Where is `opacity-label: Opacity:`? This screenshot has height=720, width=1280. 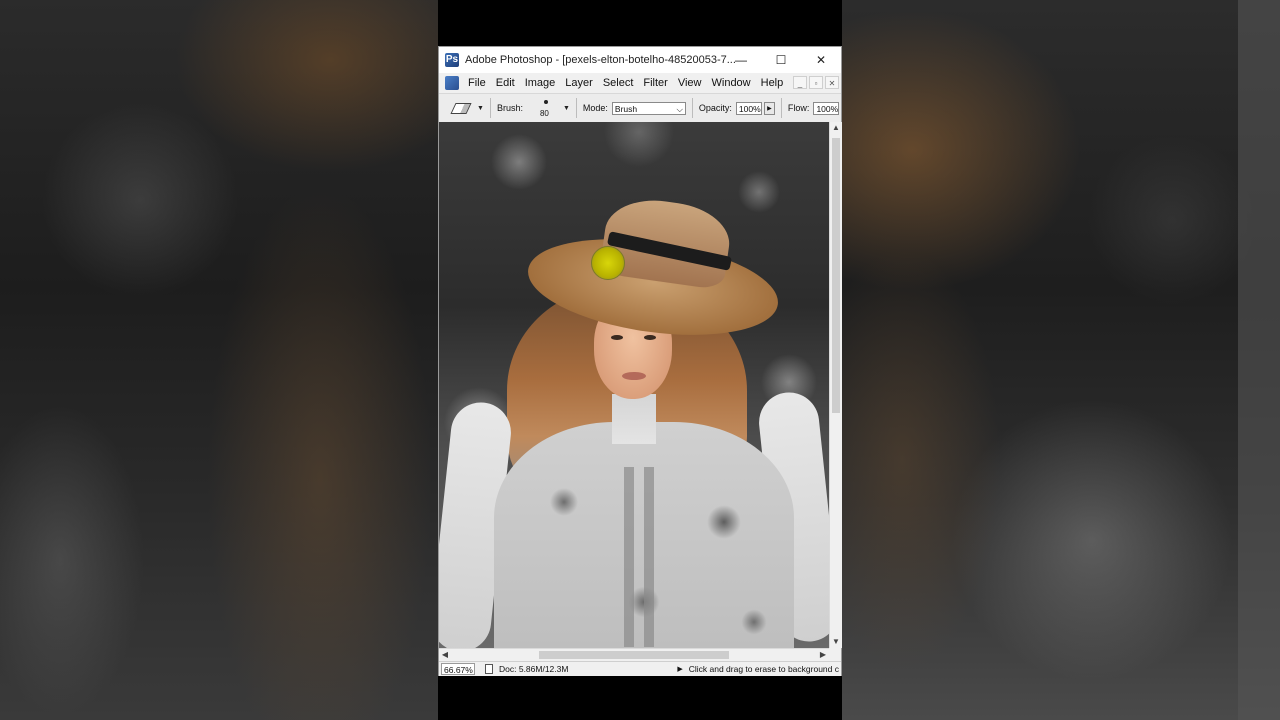 opacity-label: Opacity: is located at coordinates (715, 108).